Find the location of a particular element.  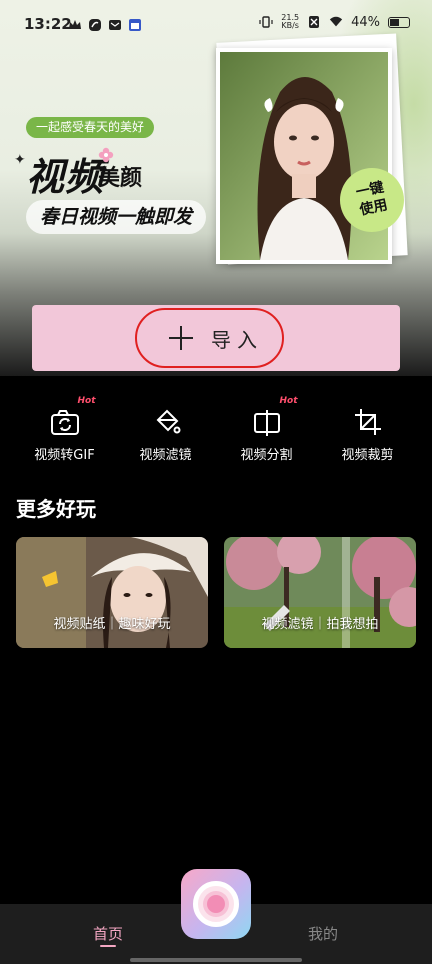

notification-icons is located at coordinates (105, 25).